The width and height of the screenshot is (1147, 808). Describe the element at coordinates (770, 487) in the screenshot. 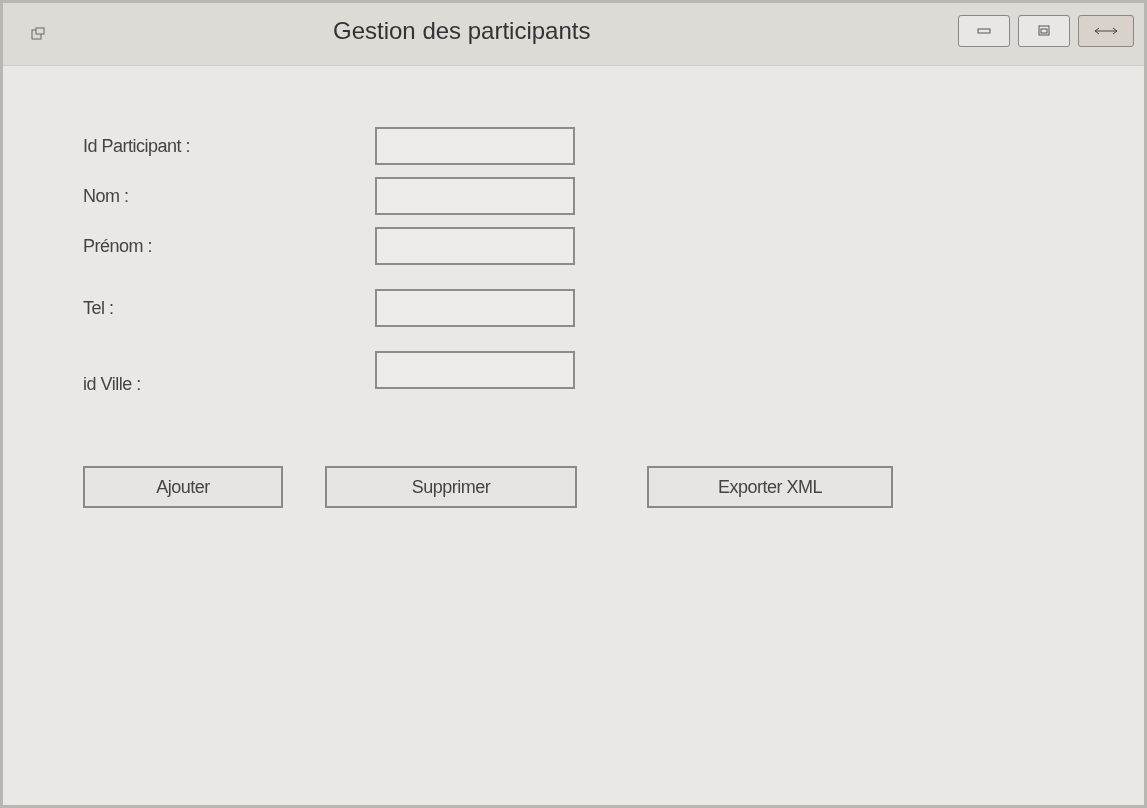

I see `action-button: Exporter XML` at that location.